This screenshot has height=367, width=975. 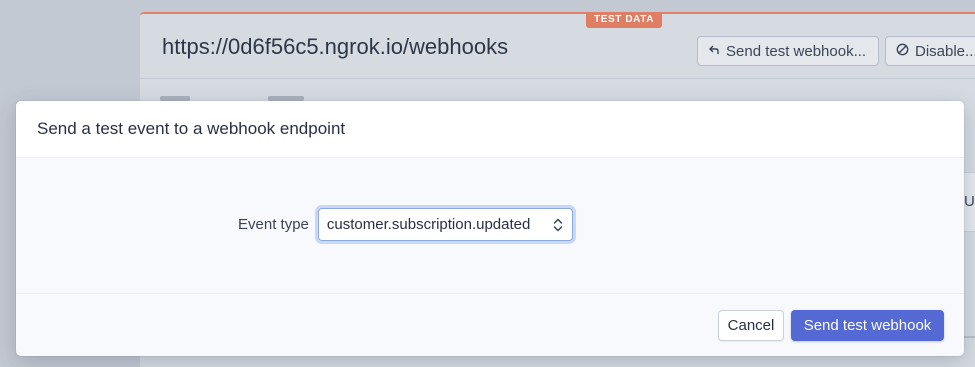 I want to click on modal-title: Send a test event to a webhook endpoint, so click(x=191, y=128).